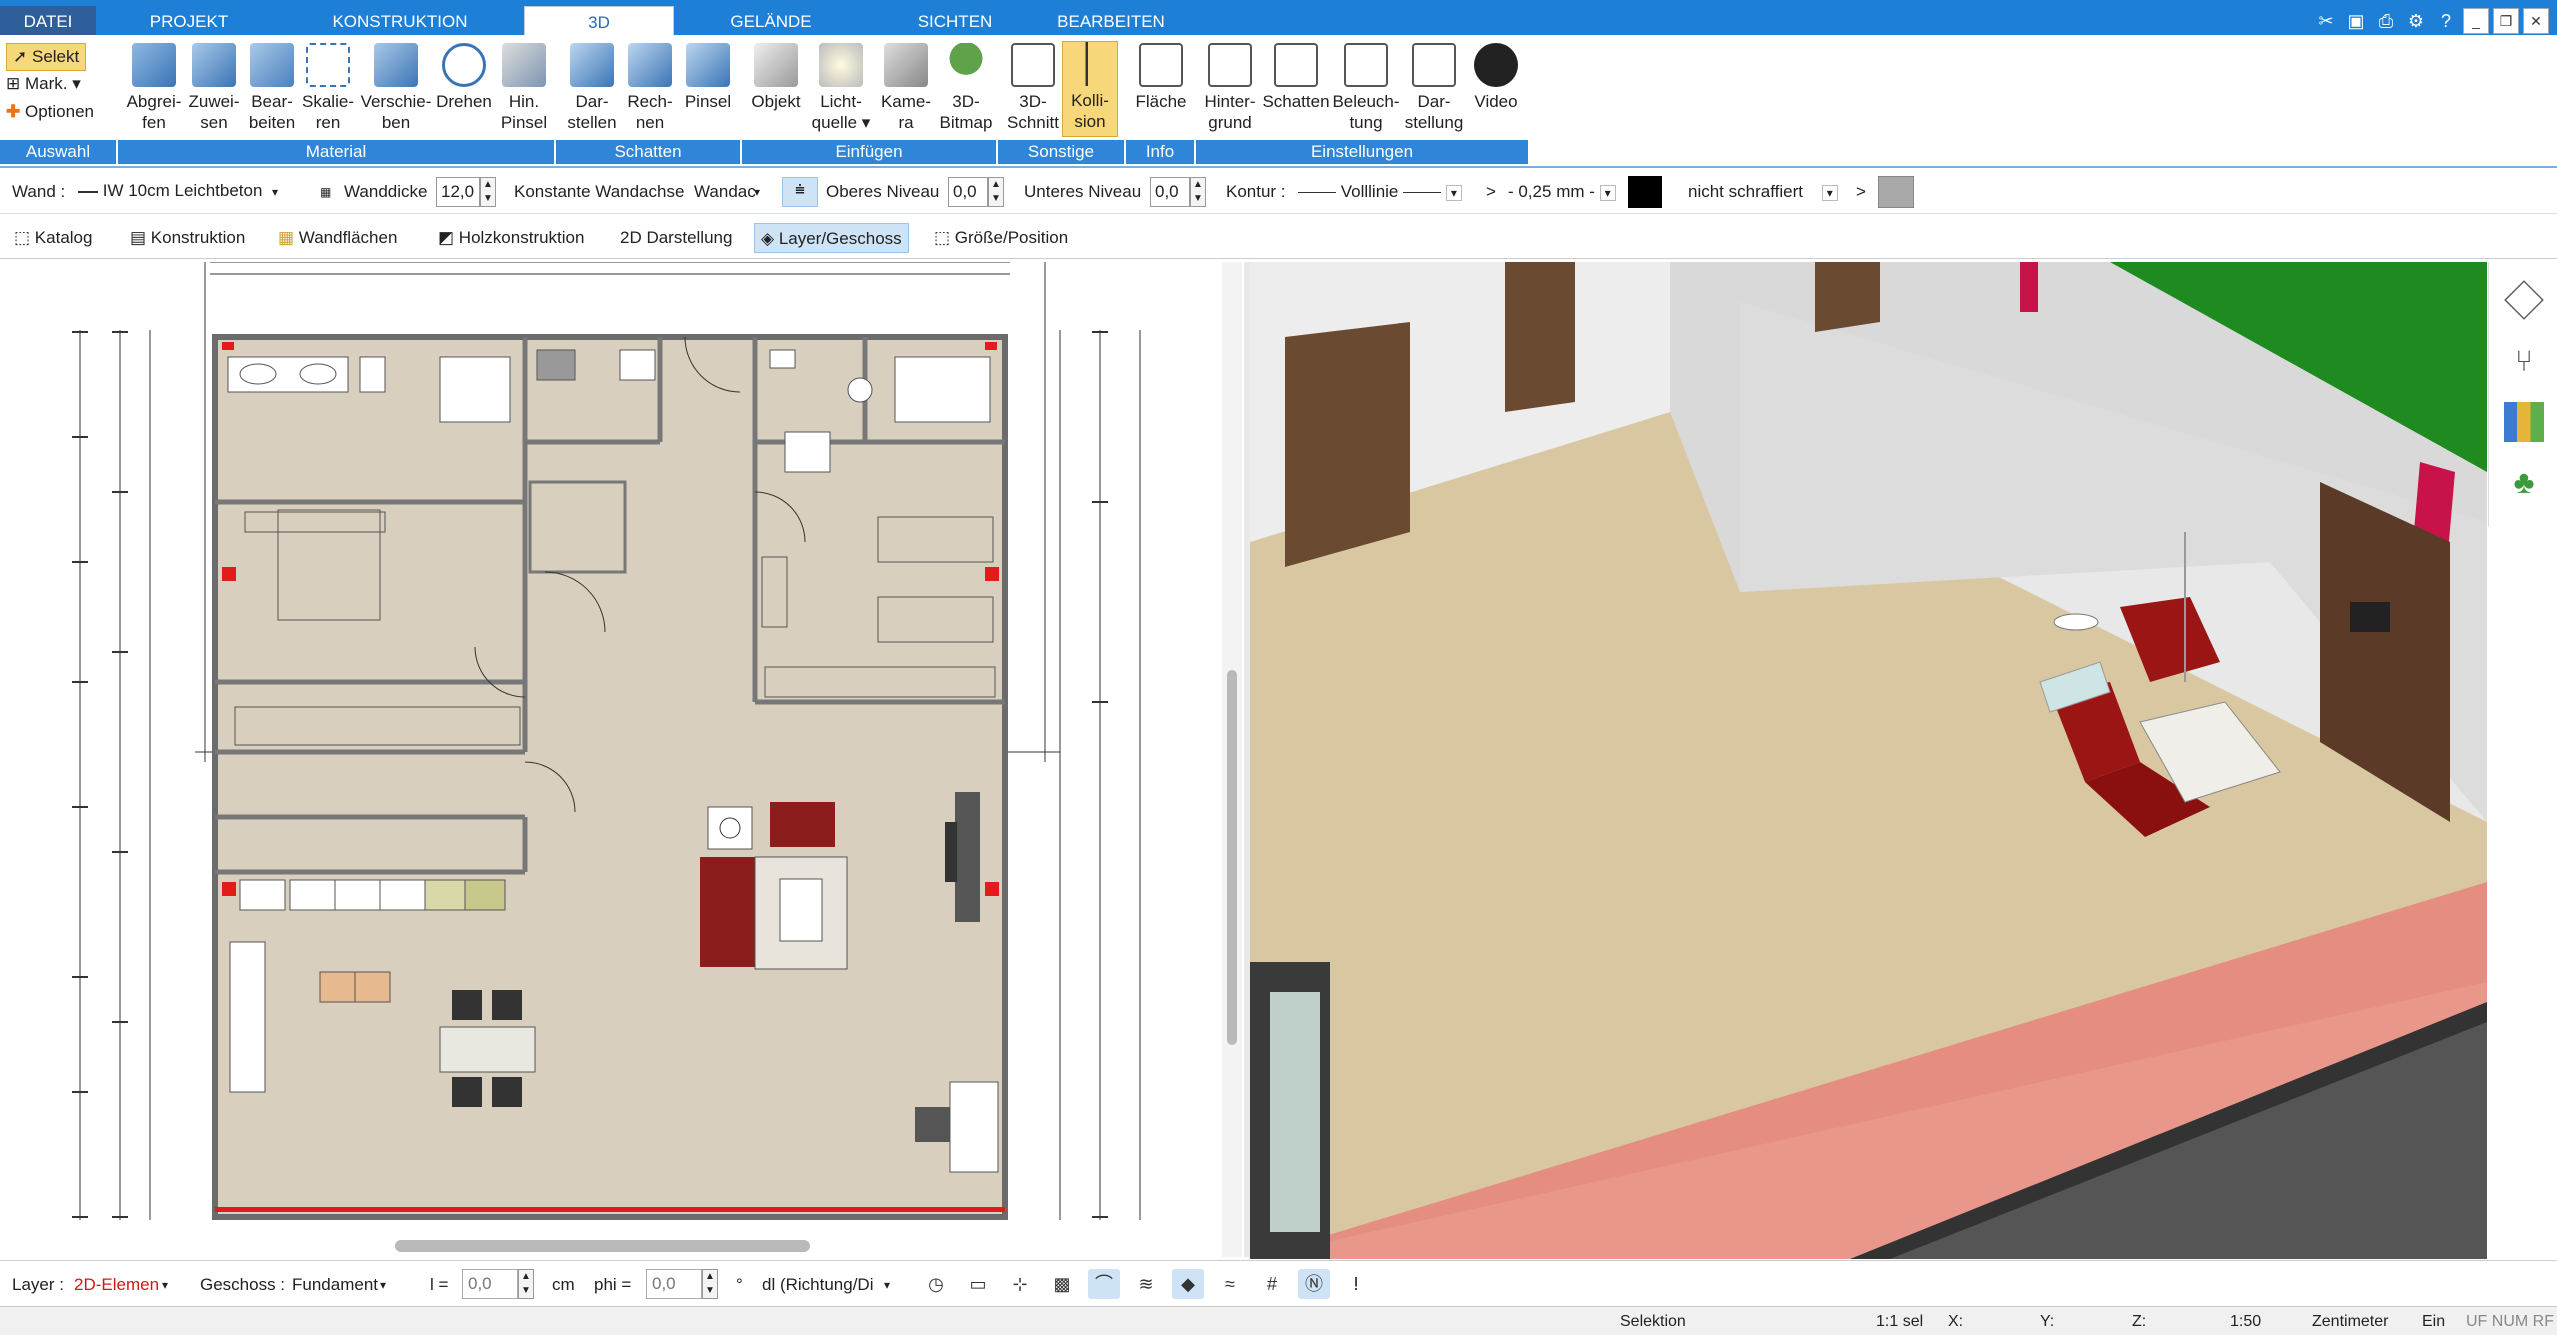 Image resolution: width=2557 pixels, height=1335 pixels. What do you see at coordinates (46, 57) in the screenshot?
I see `select-button: ➚ Selekt` at bounding box center [46, 57].